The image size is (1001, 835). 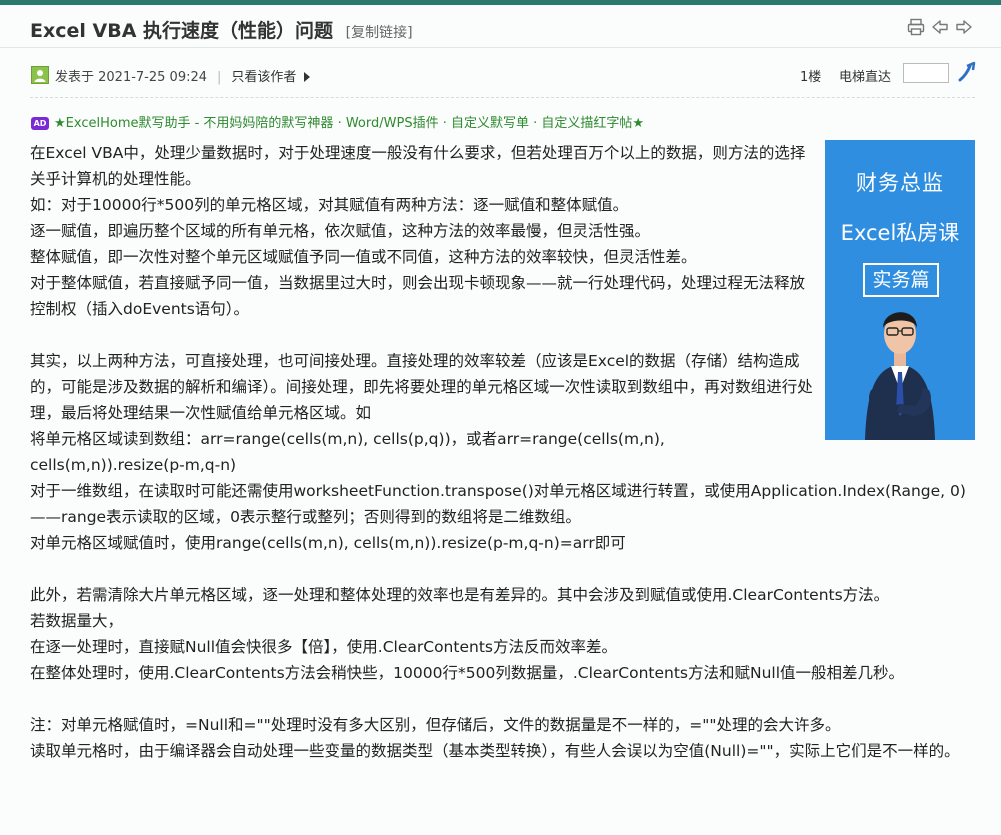 I want to click on title-bar: Excel VBA 执行速度（性能）问题 [复制链接], so click(x=500, y=26).